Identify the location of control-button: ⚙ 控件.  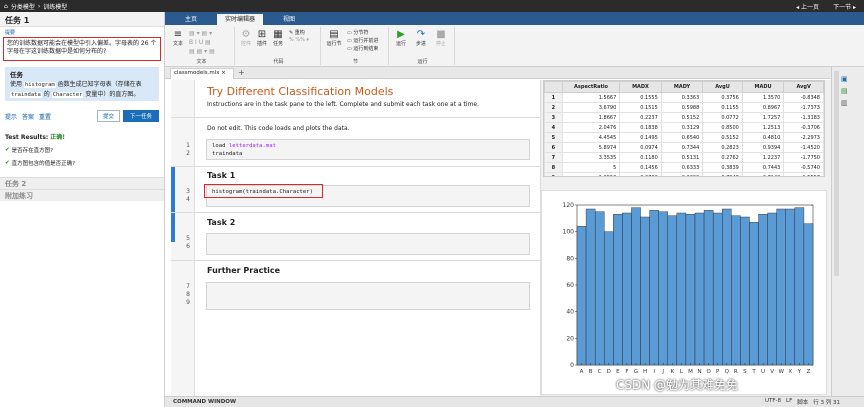
(246, 38).